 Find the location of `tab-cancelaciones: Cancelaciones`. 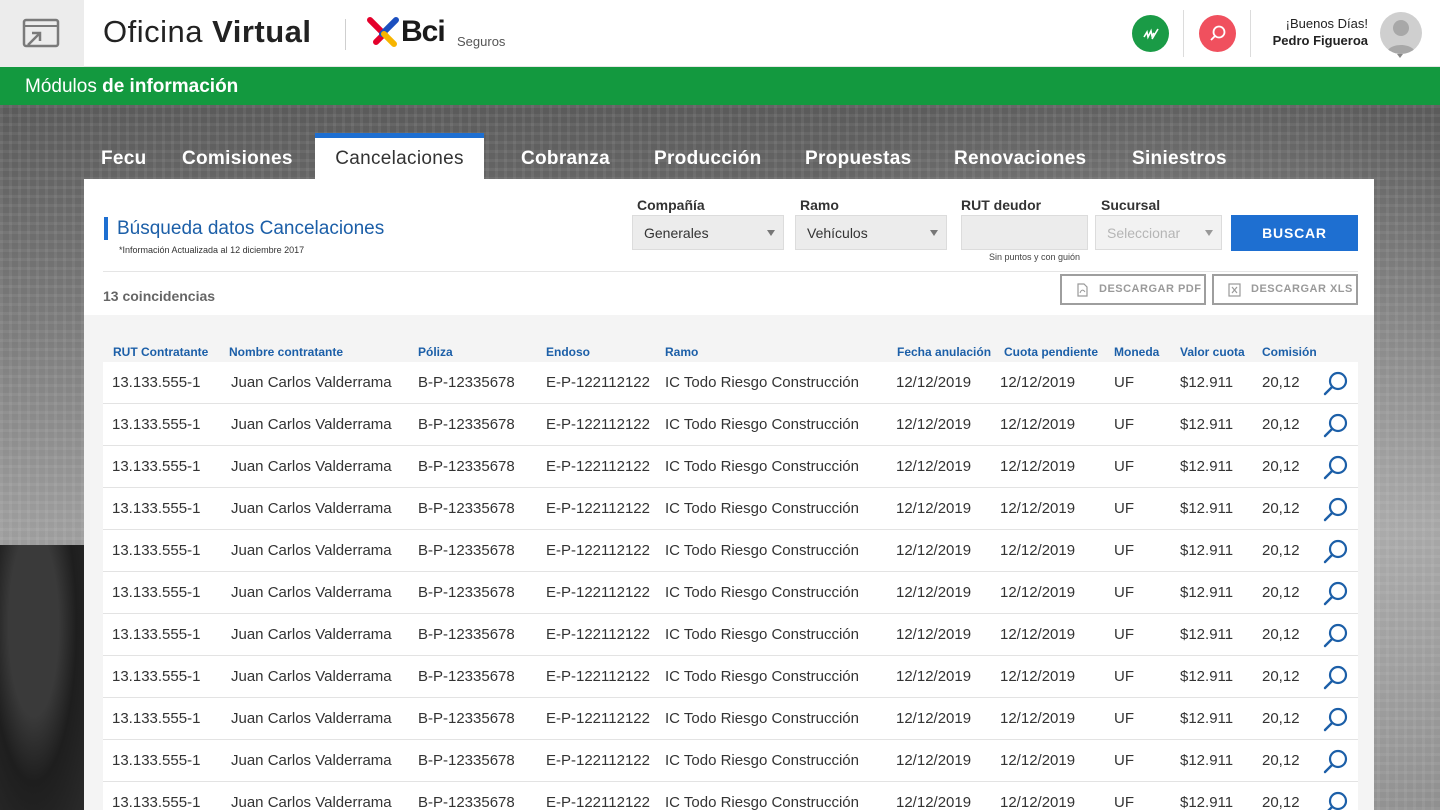

tab-cancelaciones: Cancelaciones is located at coordinates (399, 156).